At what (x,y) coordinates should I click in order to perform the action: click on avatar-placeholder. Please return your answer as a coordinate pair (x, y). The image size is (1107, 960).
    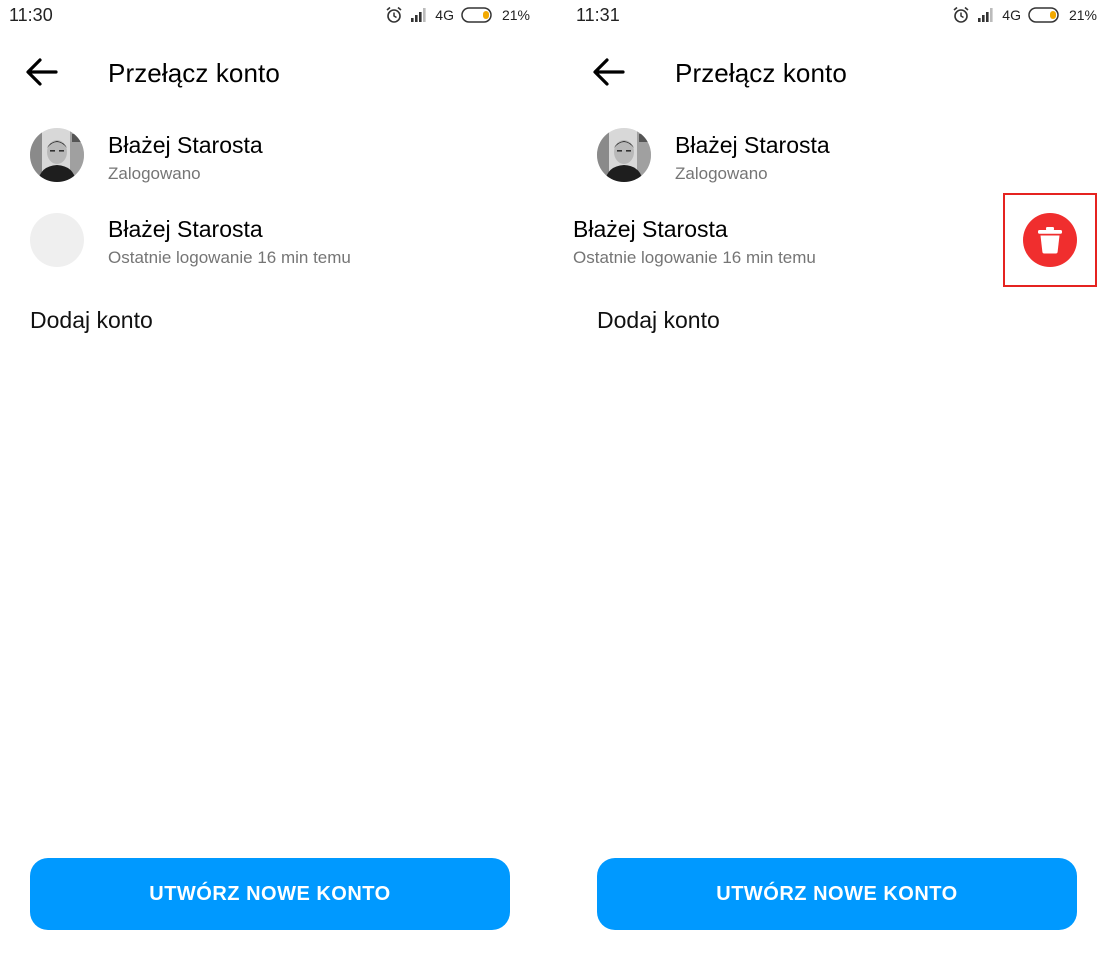
    Looking at the image, I should click on (57, 240).